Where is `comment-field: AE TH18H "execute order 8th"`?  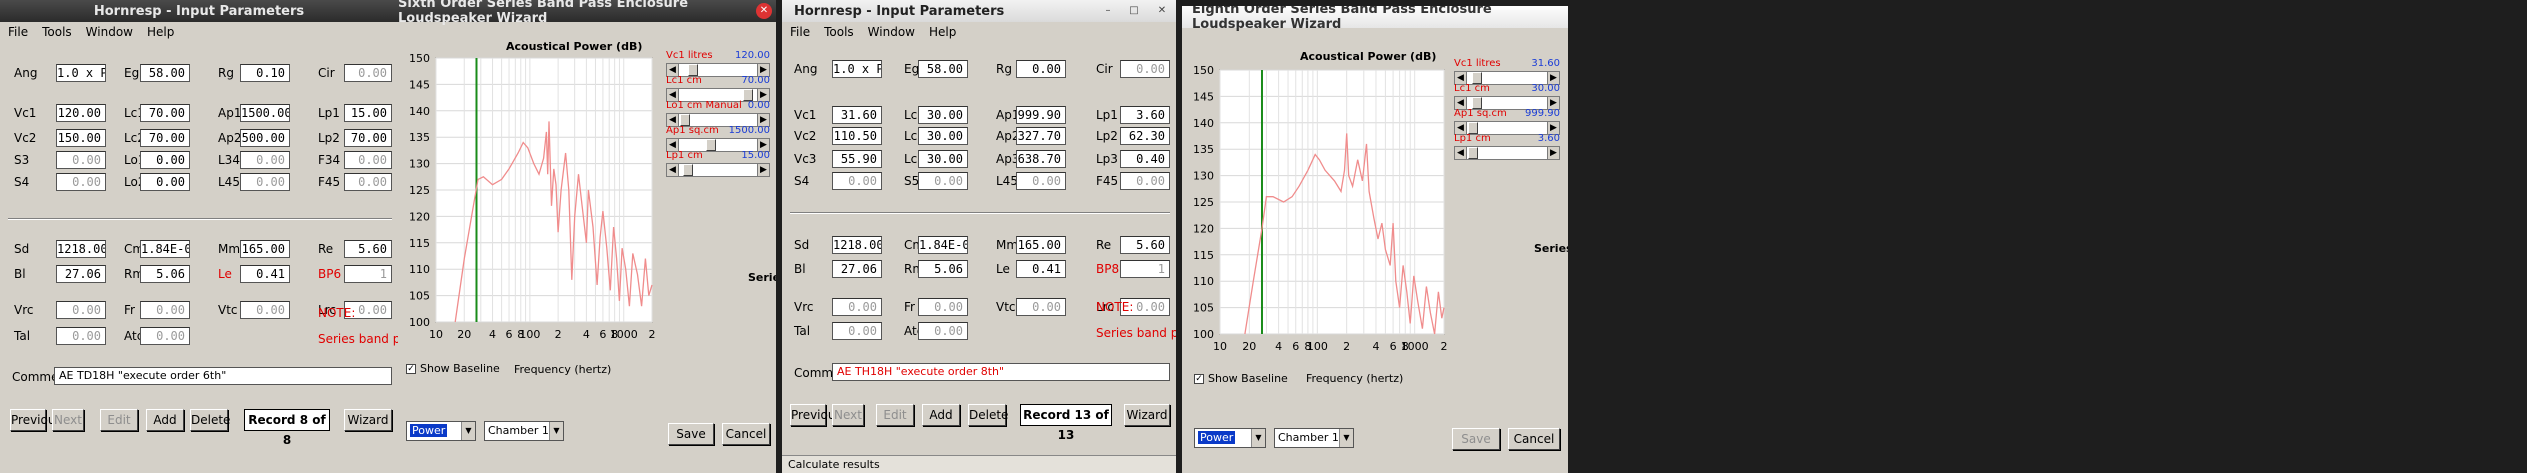 comment-field: AE TH18H "execute order 8th" is located at coordinates (1001, 372).